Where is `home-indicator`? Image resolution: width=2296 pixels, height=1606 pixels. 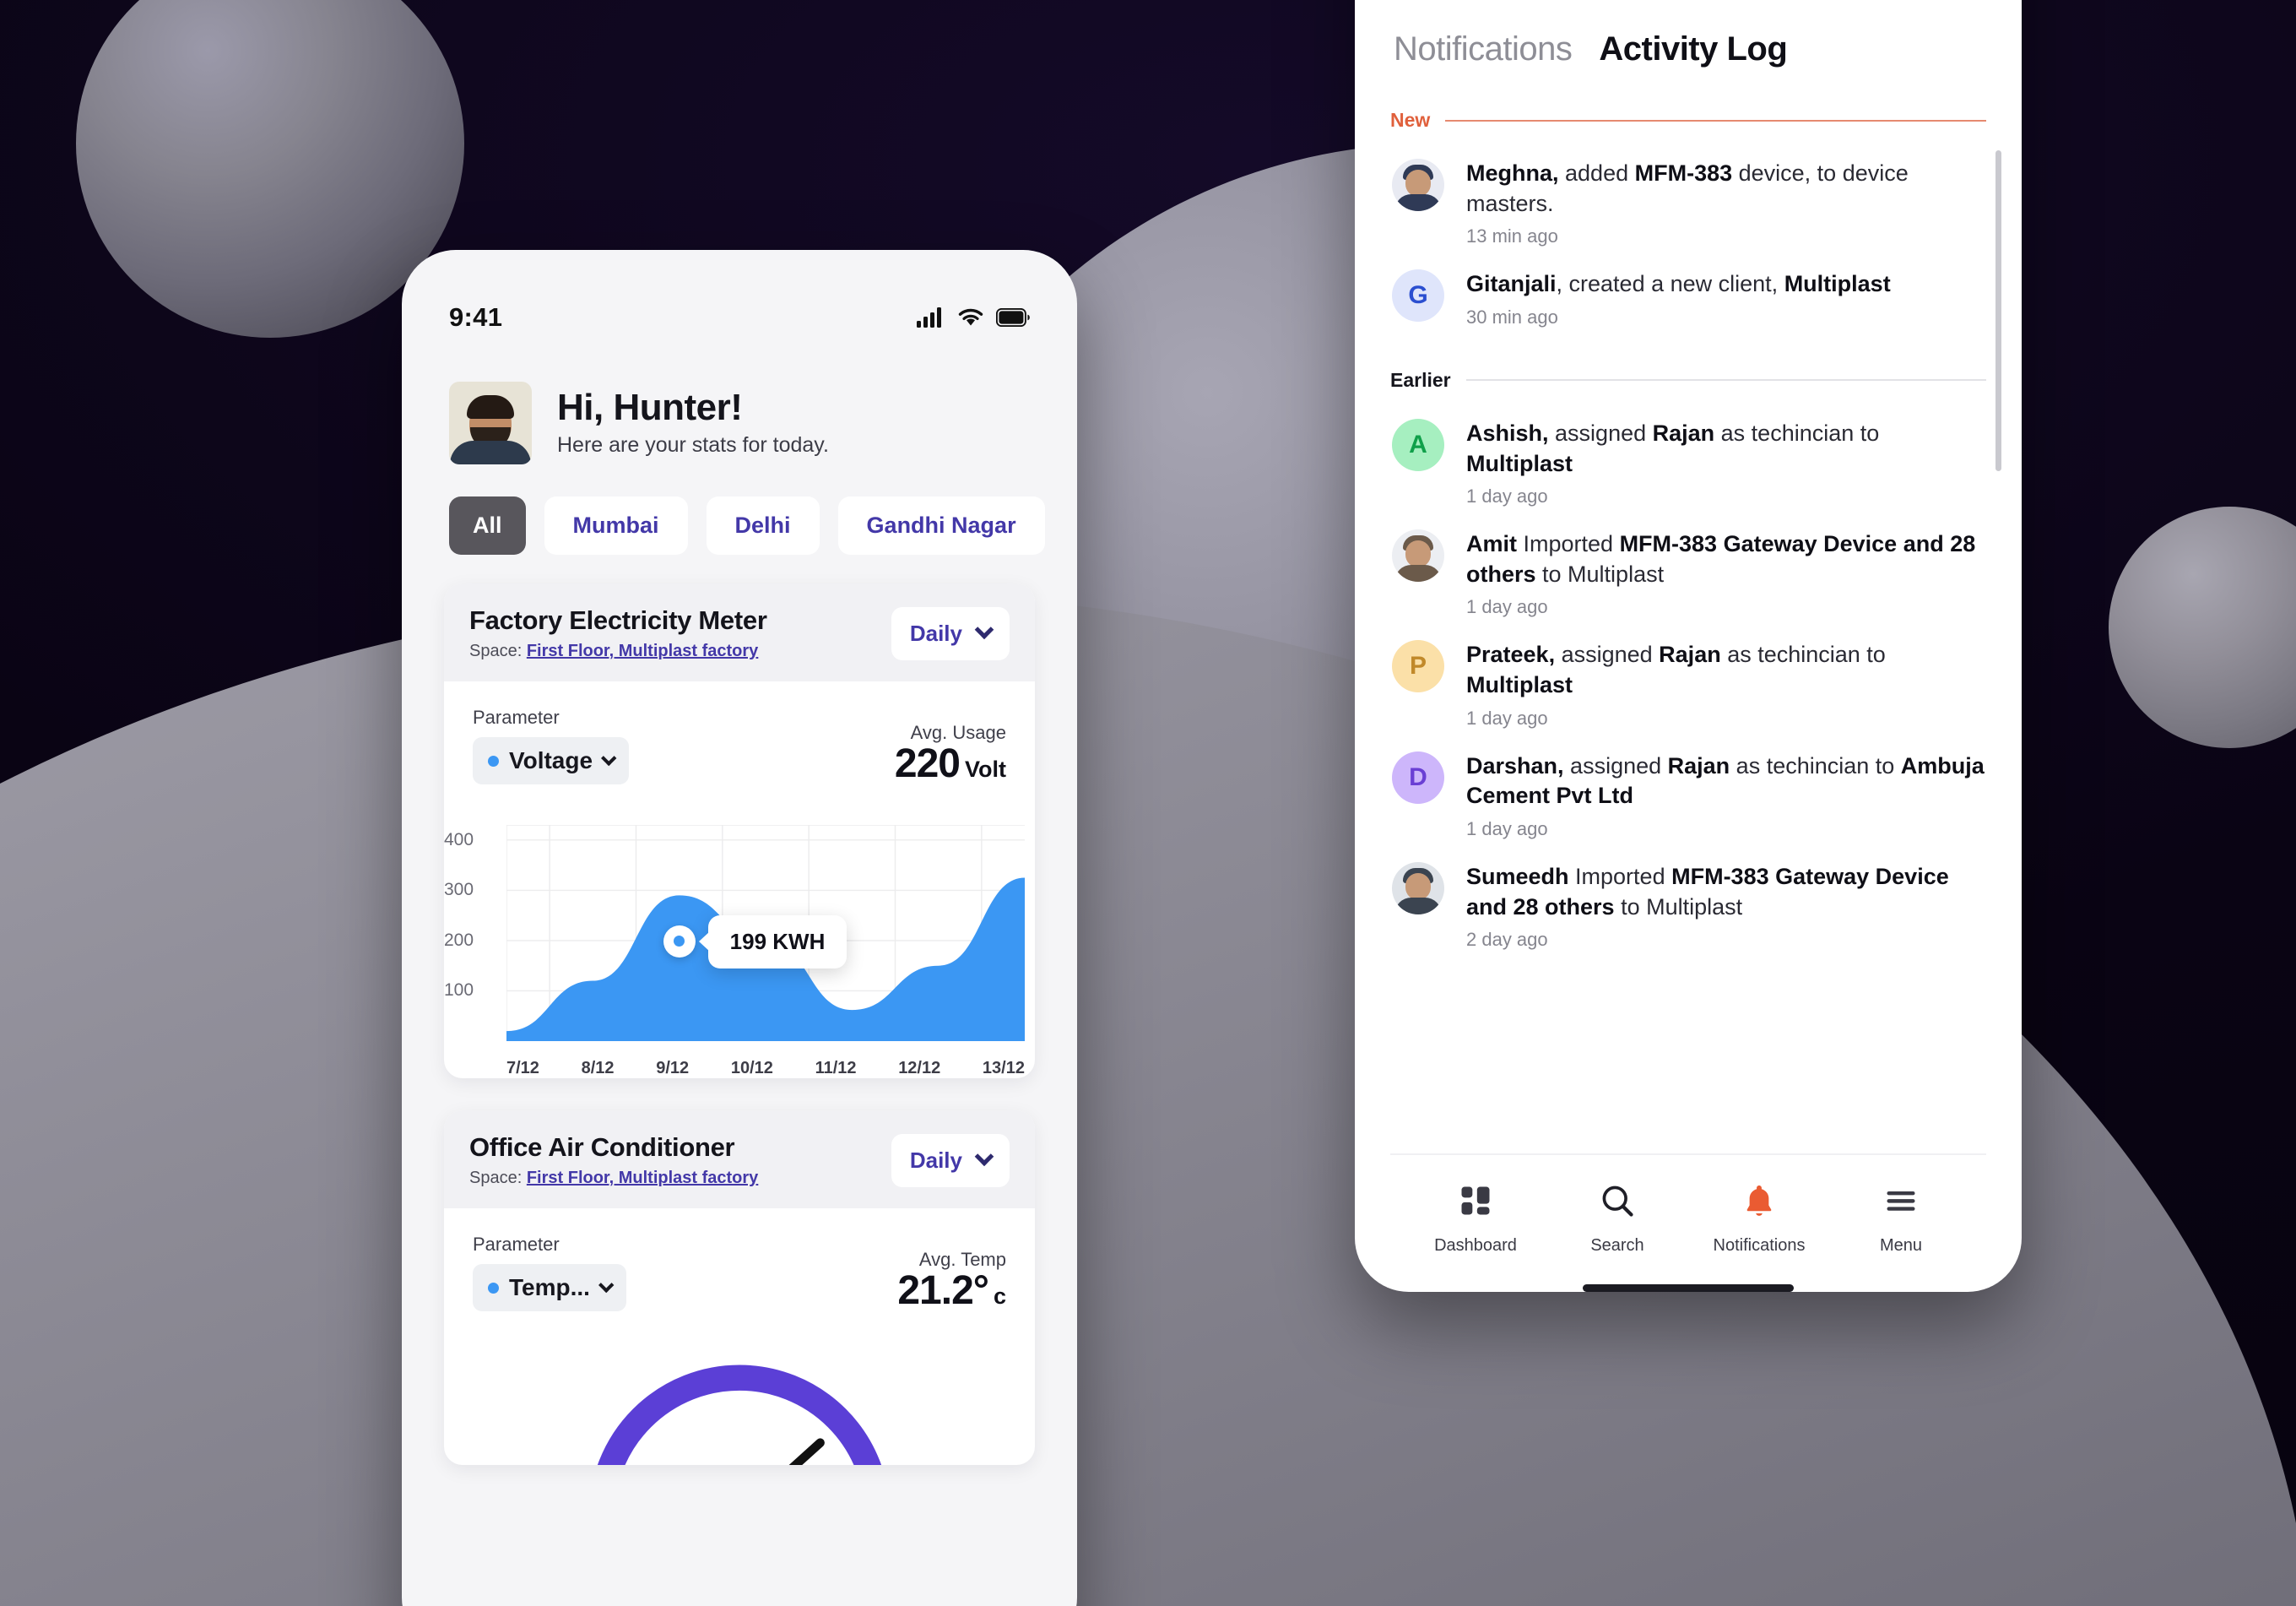 home-indicator is located at coordinates (1688, 1288).